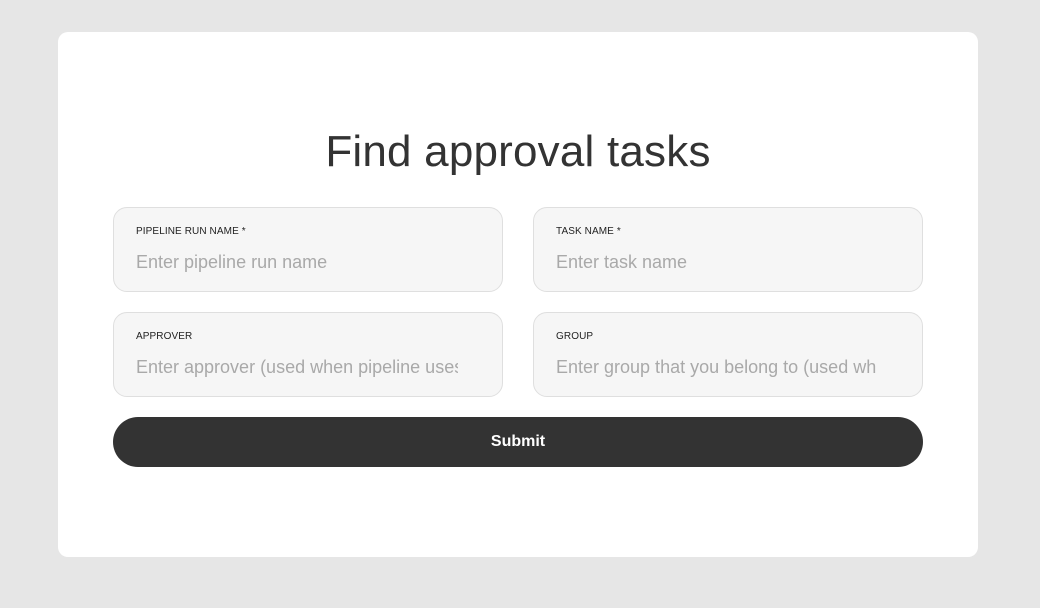  What do you see at coordinates (308, 354) in the screenshot?
I see `approver-field: Approver` at bounding box center [308, 354].